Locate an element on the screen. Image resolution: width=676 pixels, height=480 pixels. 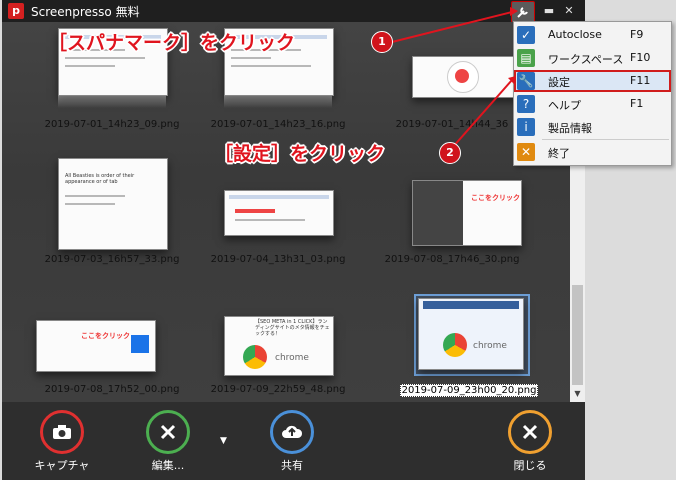
thumbnail-caption: 2019-07-04_13h31_03.png is located at coordinates (278, 259).